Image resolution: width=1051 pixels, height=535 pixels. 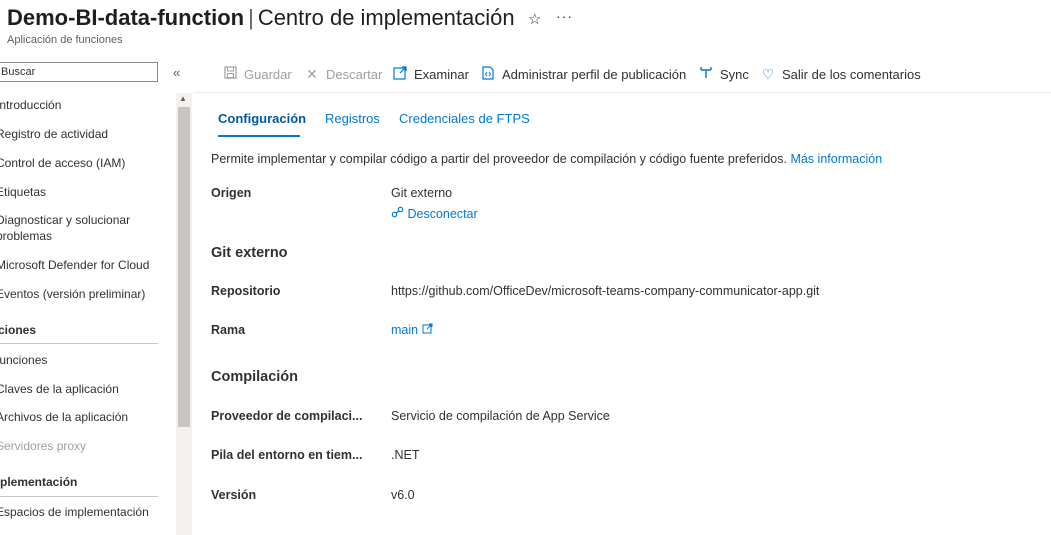 I want to click on runtime-stack-value: .NET, so click(x=405, y=455).